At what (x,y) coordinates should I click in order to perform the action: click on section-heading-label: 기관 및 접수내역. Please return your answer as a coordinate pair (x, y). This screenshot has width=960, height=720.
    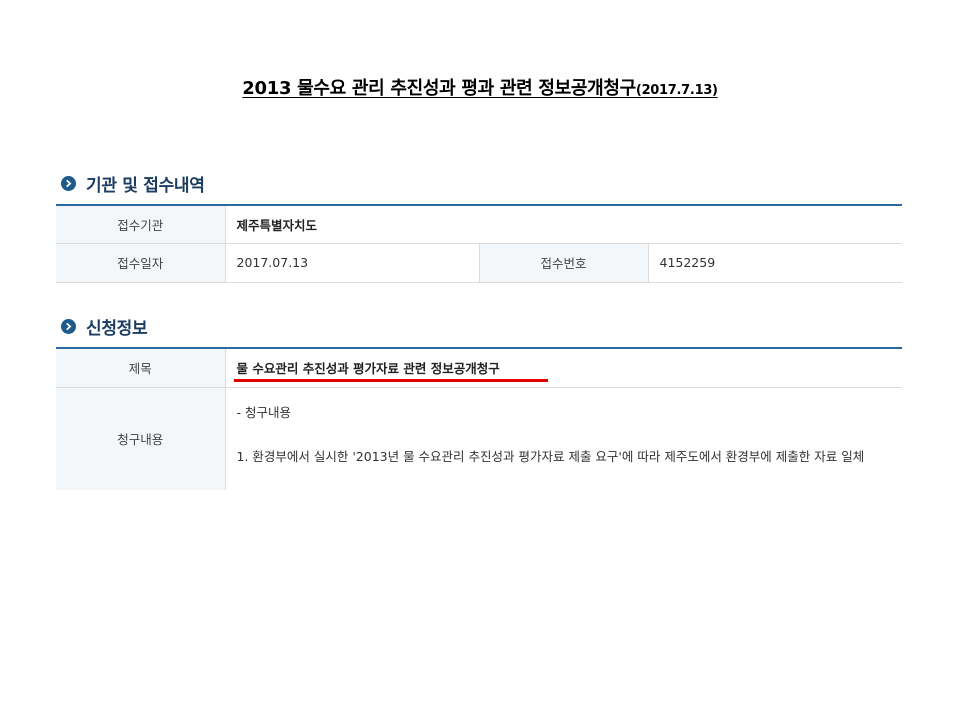
    Looking at the image, I should click on (145, 185).